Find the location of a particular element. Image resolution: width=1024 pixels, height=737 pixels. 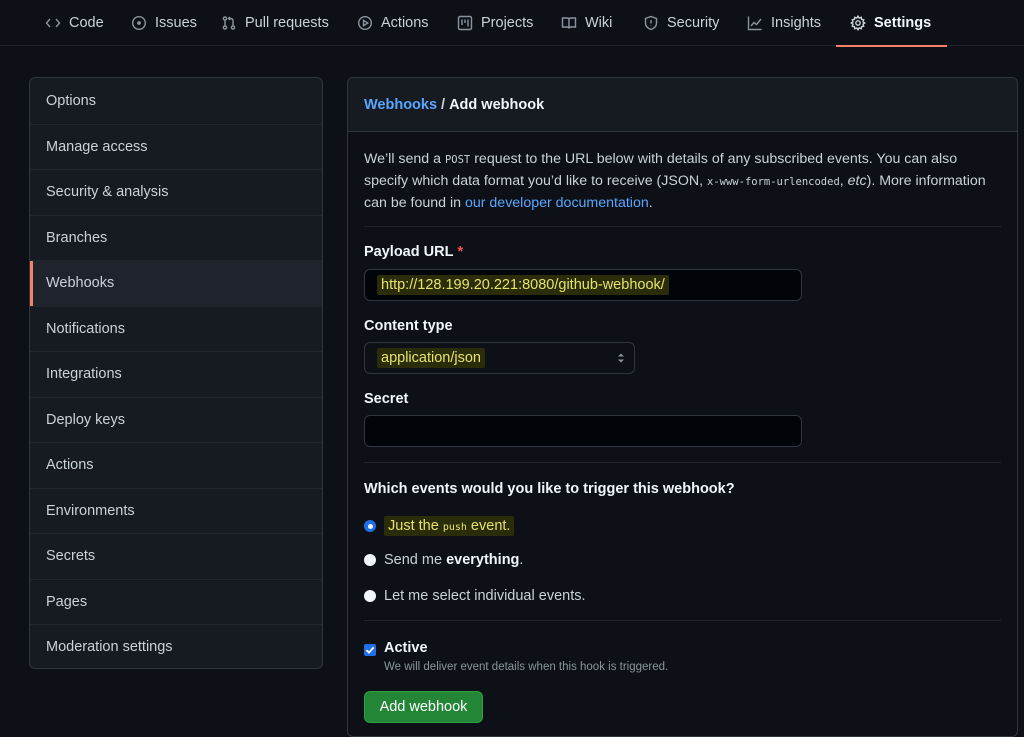

code-post: POST is located at coordinates (457, 160).